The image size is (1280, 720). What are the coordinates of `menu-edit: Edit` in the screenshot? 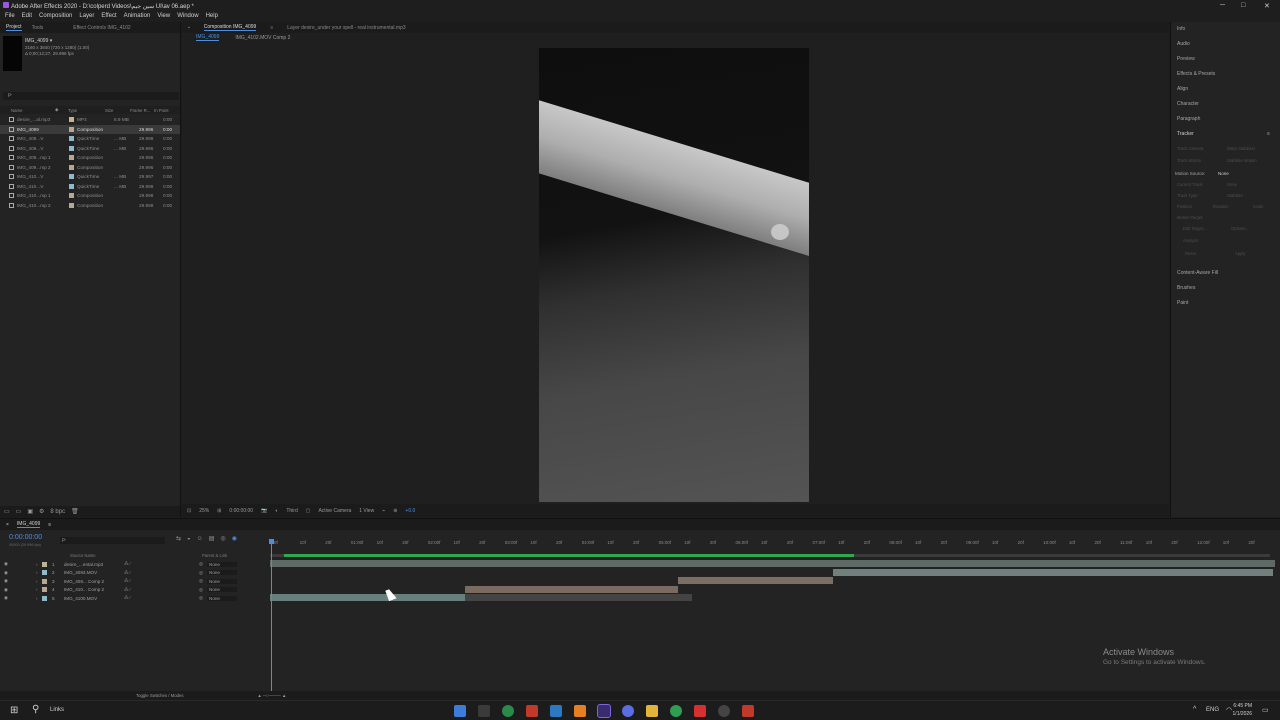 It's located at (27, 16).